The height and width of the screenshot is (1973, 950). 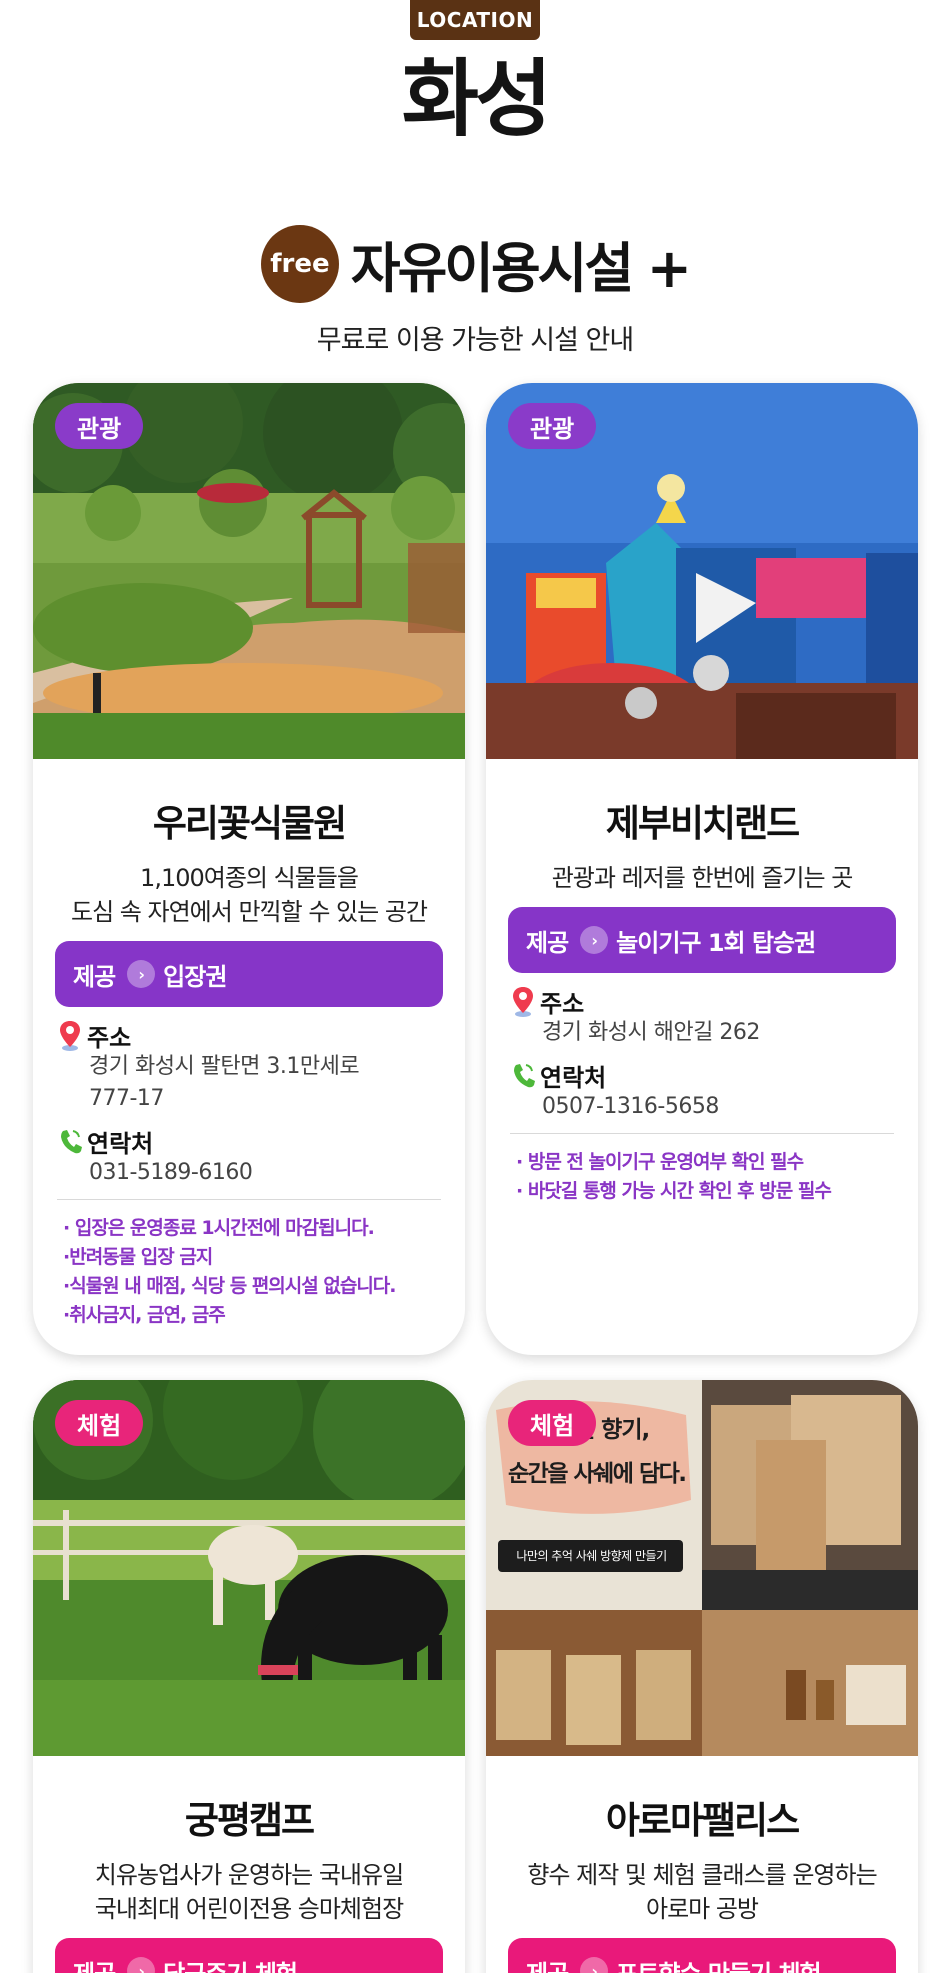 I want to click on facility-description: 관광과 레저를 한번에 즐기는 곳, so click(x=702, y=878).